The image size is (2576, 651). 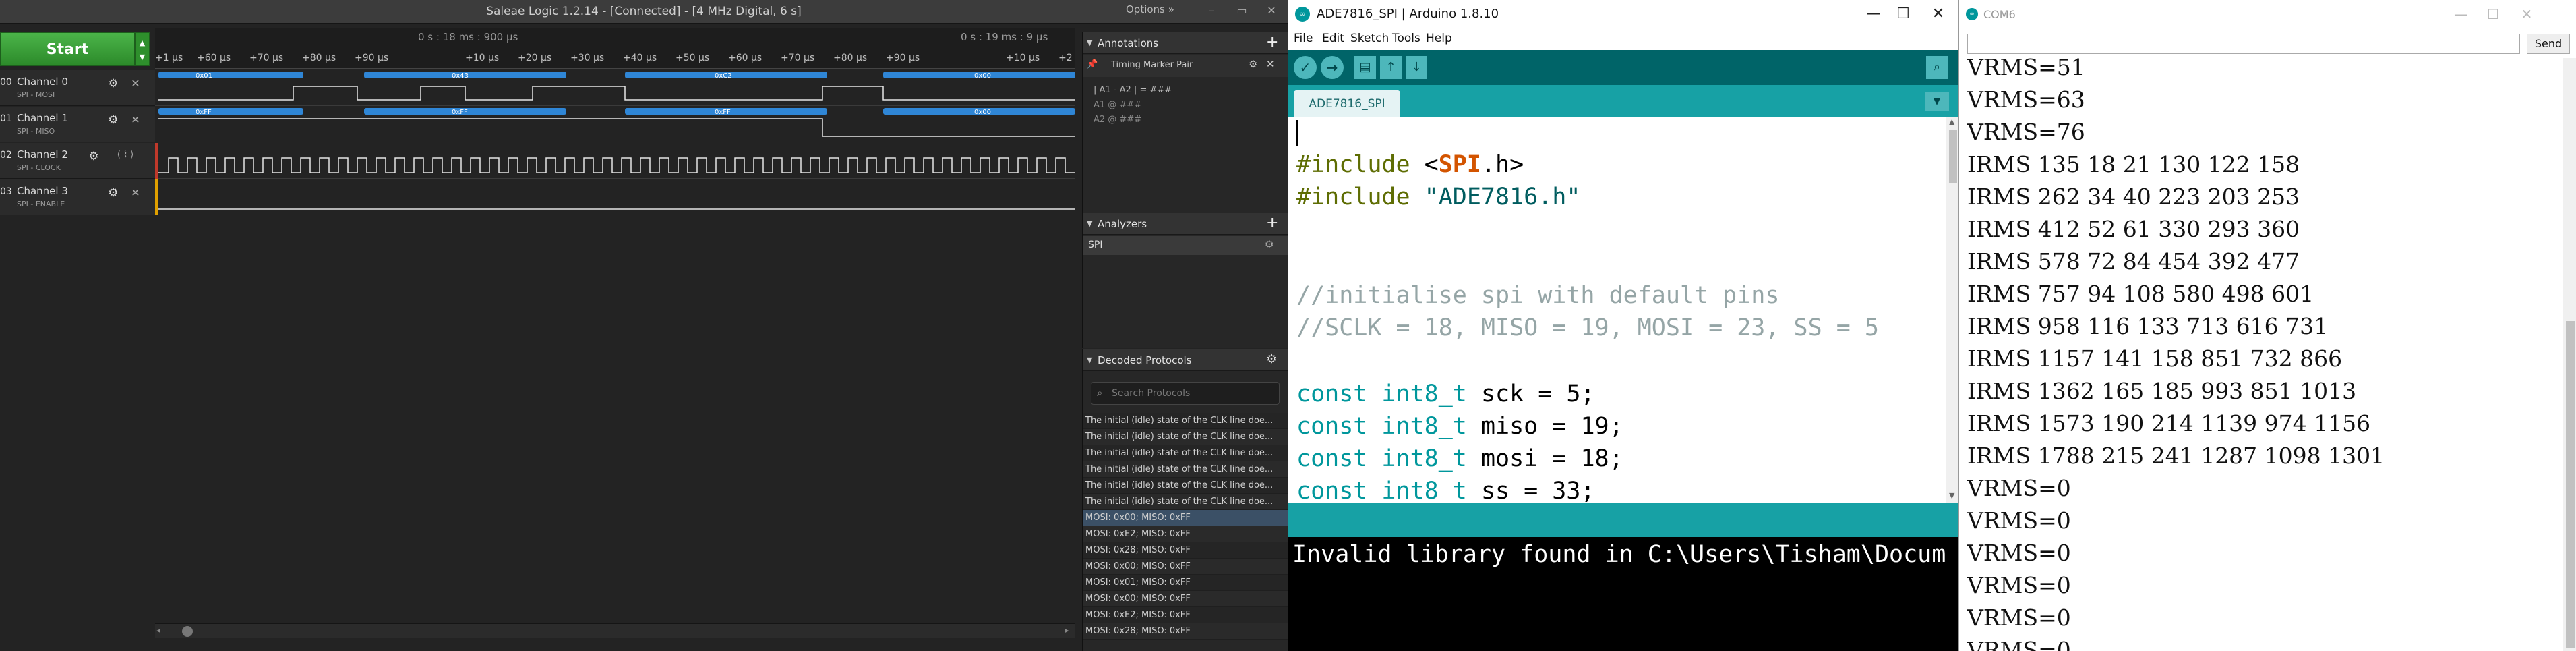 What do you see at coordinates (615, 630) in the screenshot?
I see `horizontal-scrollbar: ◂ ▸` at bounding box center [615, 630].